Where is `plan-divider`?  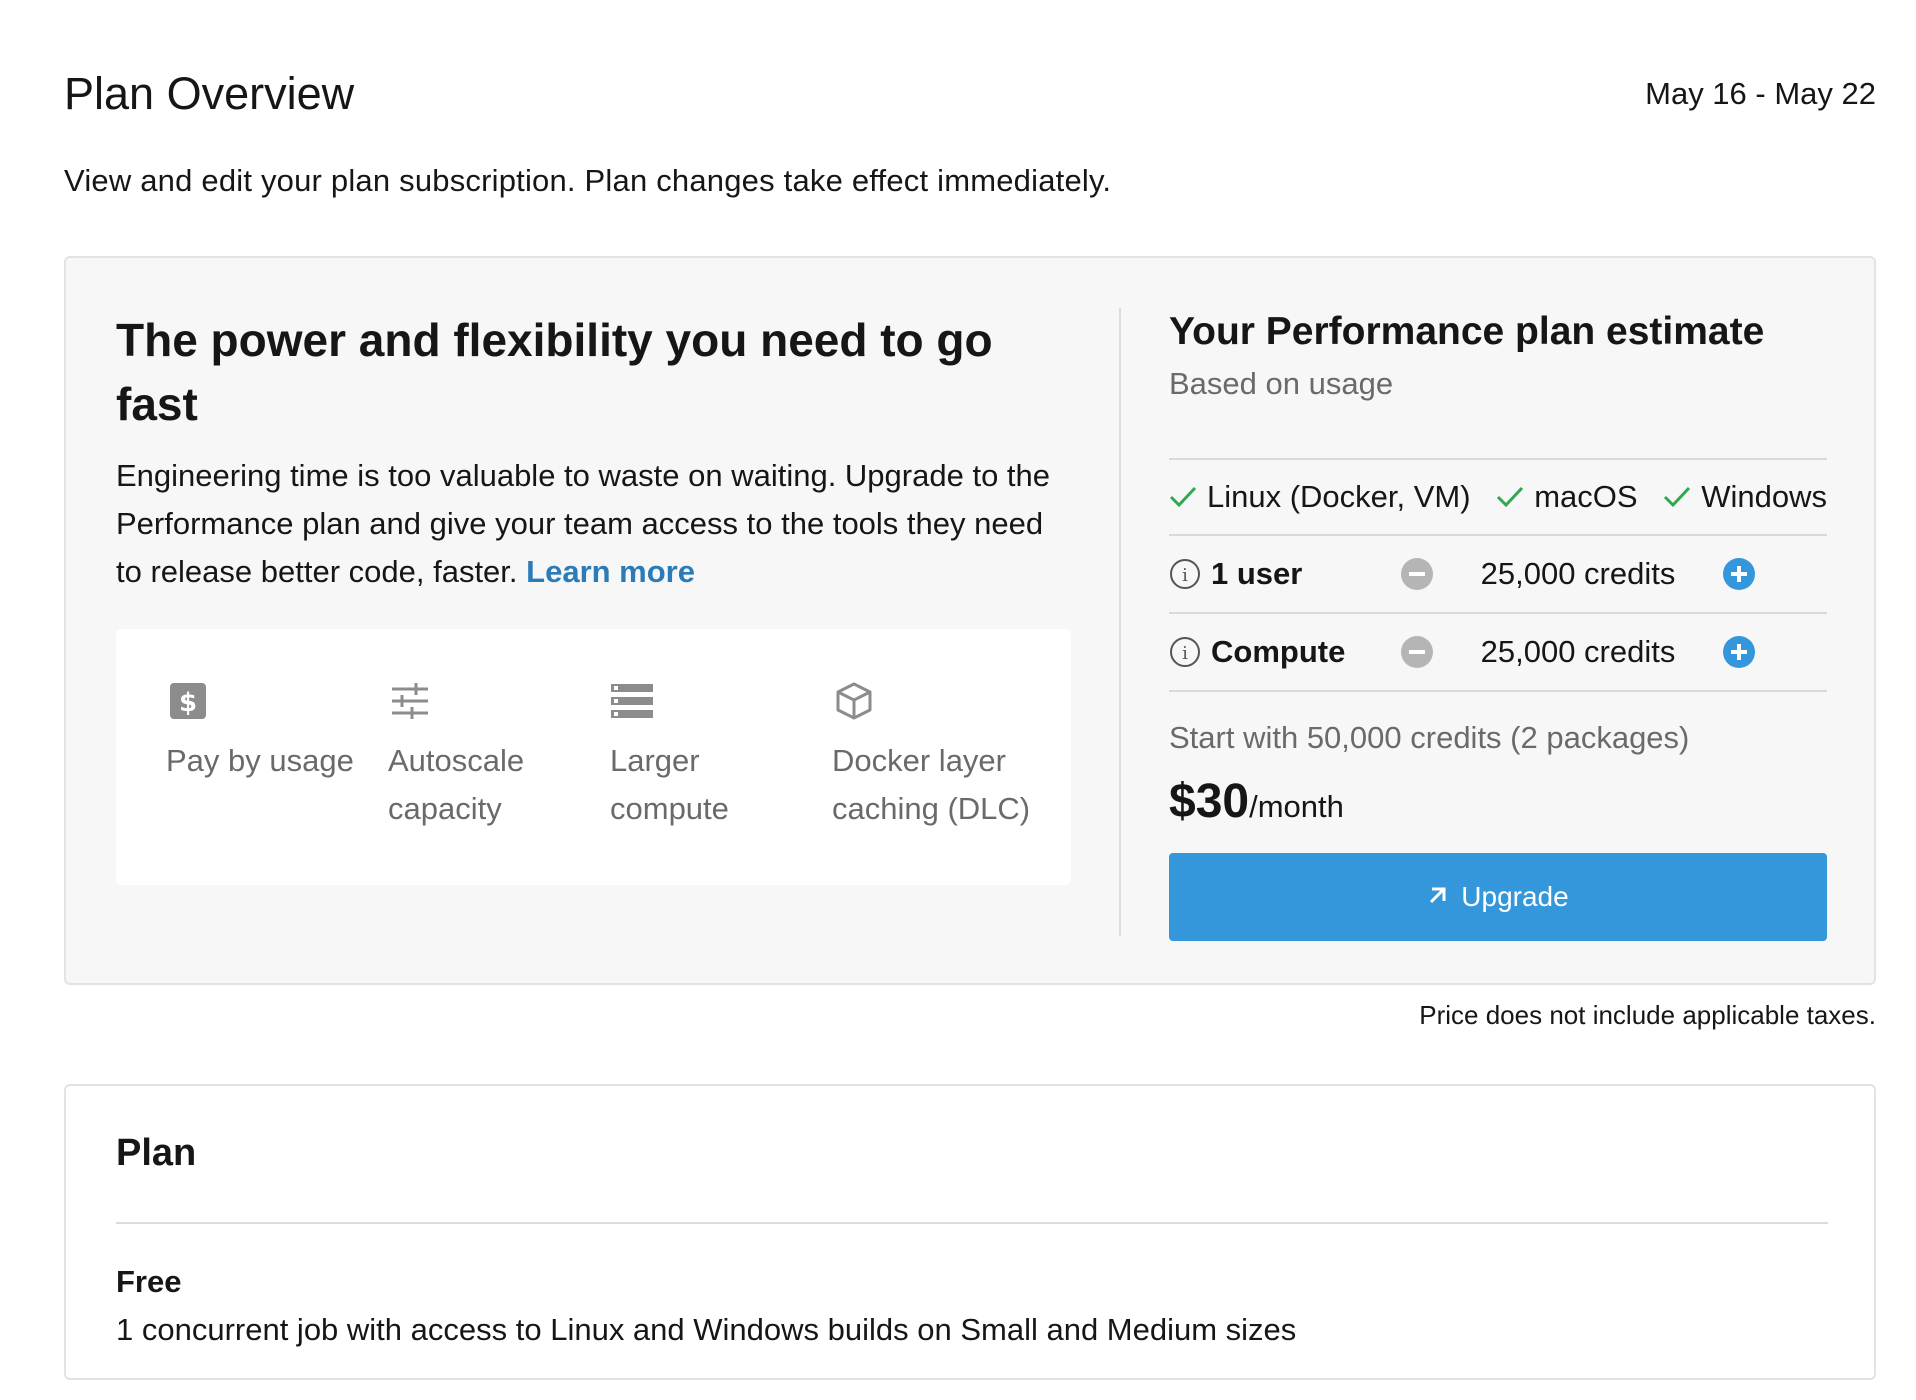 plan-divider is located at coordinates (972, 1223).